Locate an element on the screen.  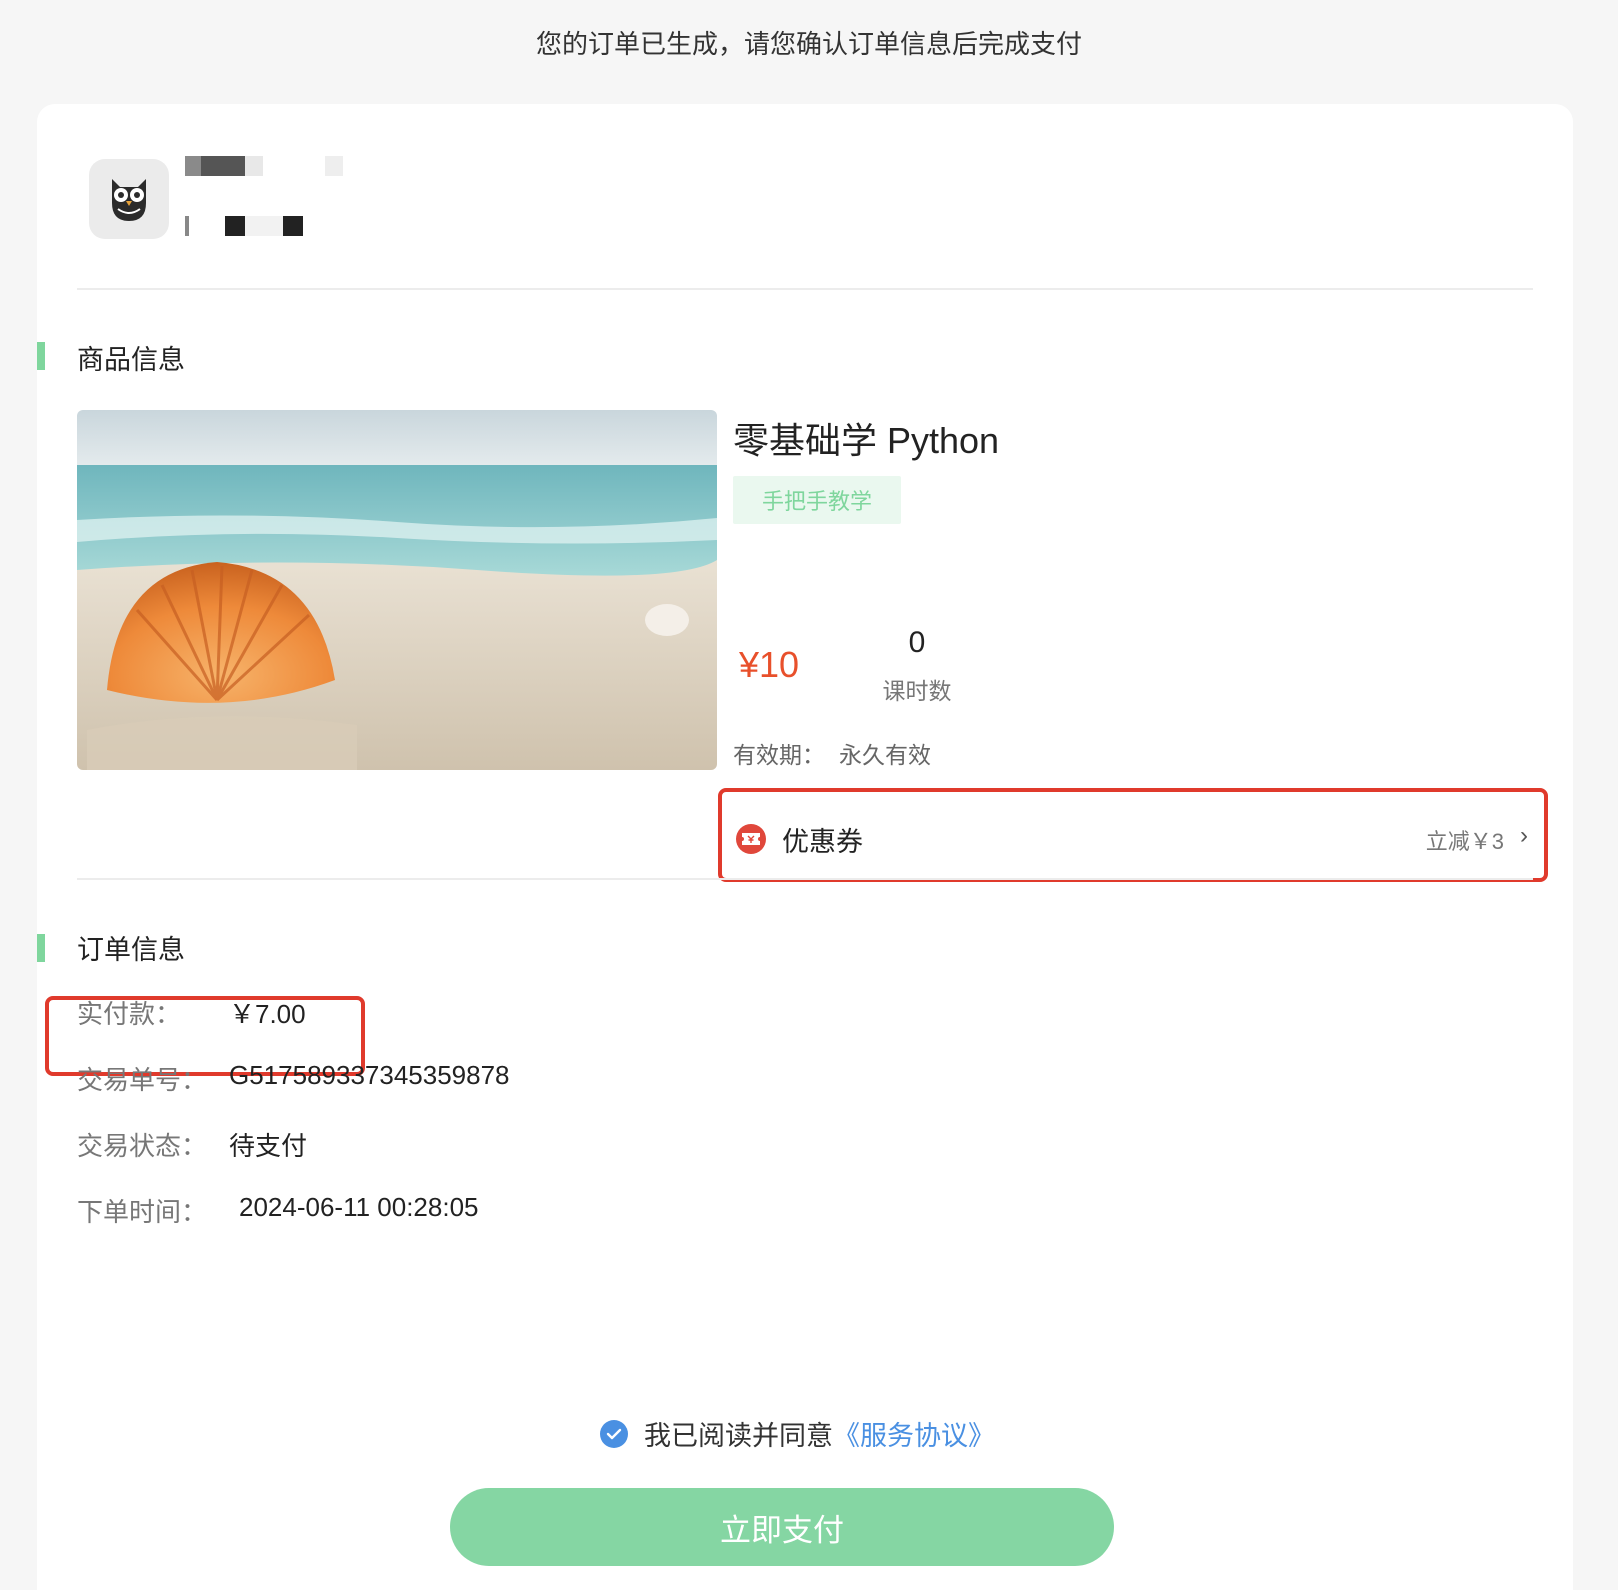
coupon-discount-value: 立减￥3 is located at coordinates (1464, 841).